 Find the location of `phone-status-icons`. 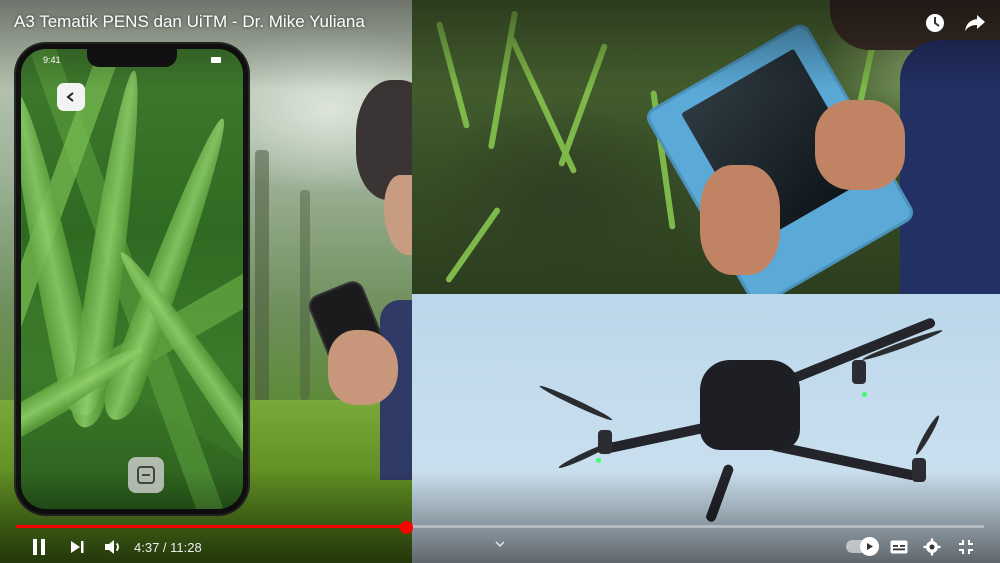

phone-status-icons is located at coordinates (216, 60).